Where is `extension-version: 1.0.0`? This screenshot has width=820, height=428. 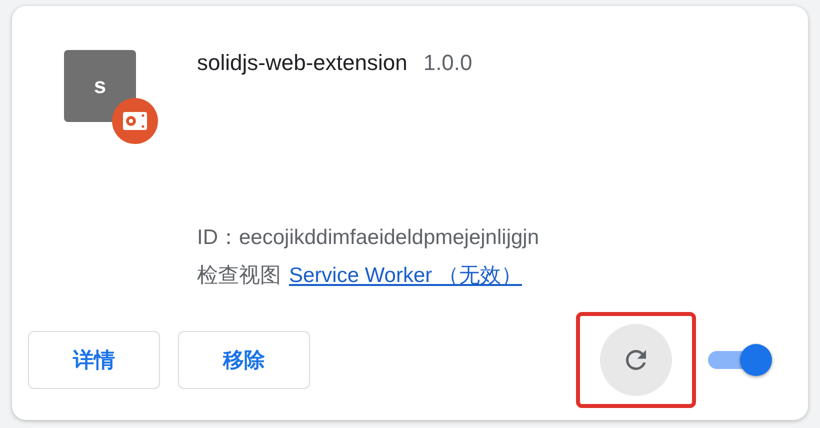
extension-version: 1.0.0 is located at coordinates (447, 63).